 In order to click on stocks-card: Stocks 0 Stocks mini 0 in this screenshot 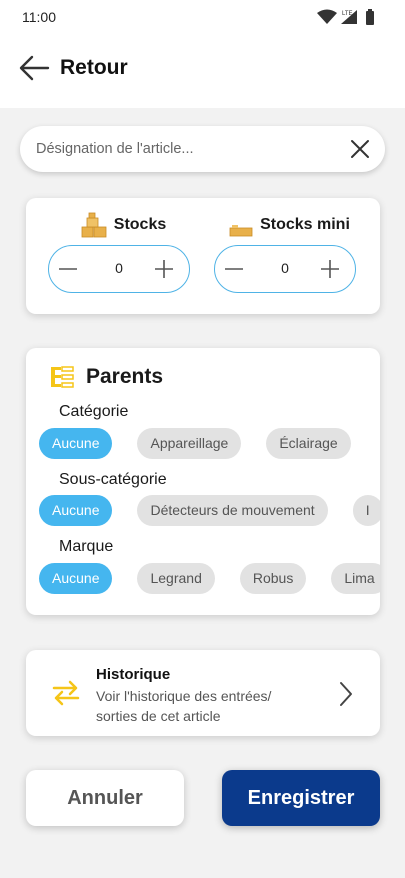, I will do `click(203, 256)`.